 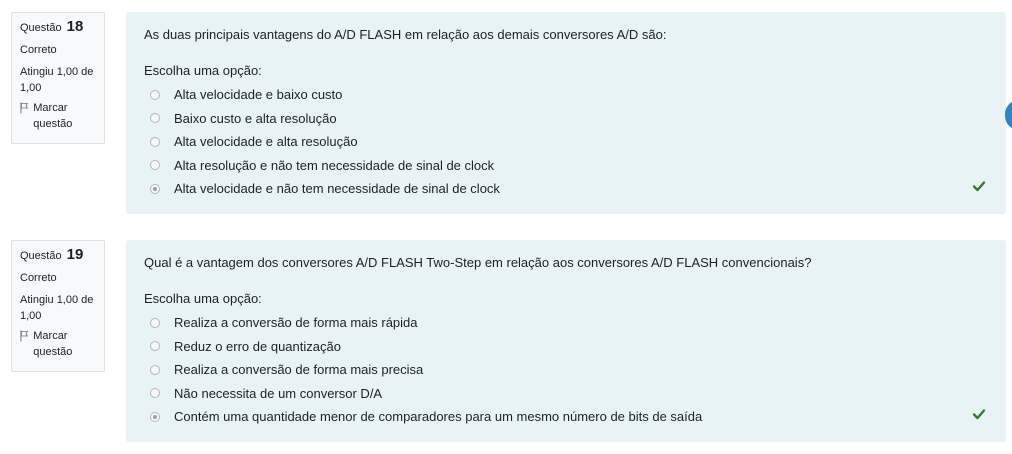 I want to click on question-number-value: 18, so click(x=75, y=26).